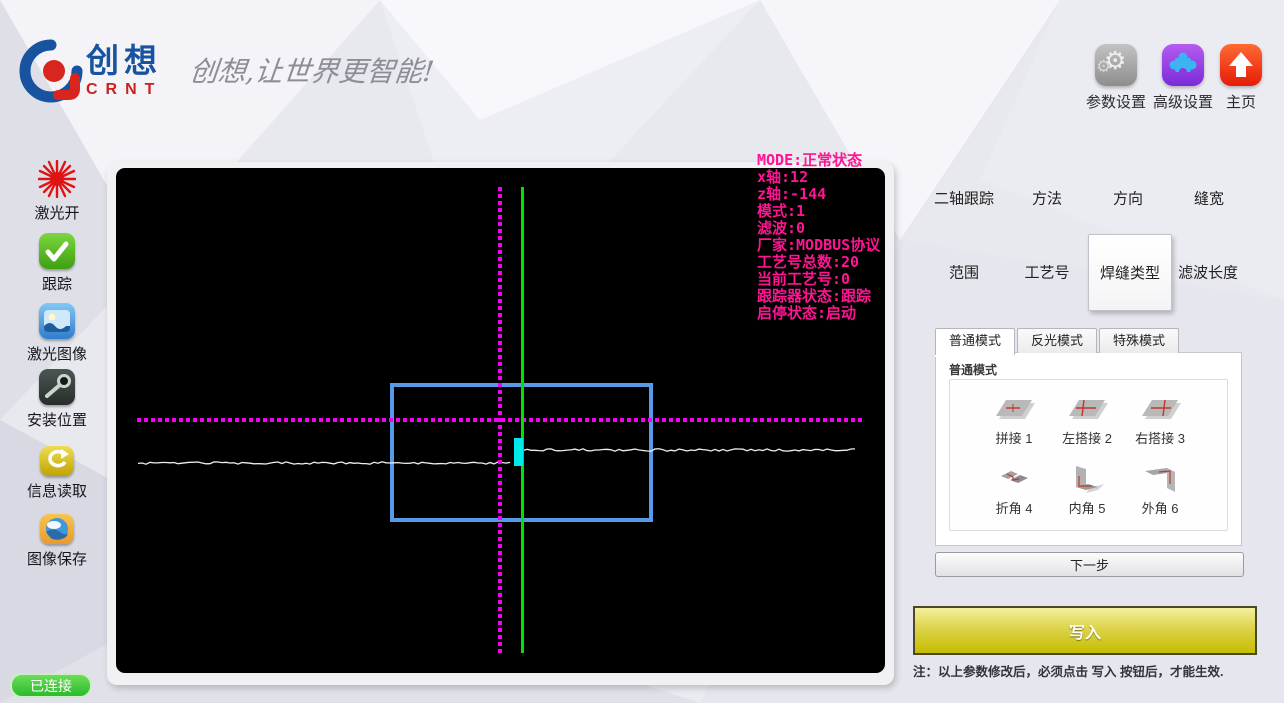 The image size is (1284, 703). Describe the element at coordinates (57, 213) in the screenshot. I see `laser-on-label: 激光开` at that location.